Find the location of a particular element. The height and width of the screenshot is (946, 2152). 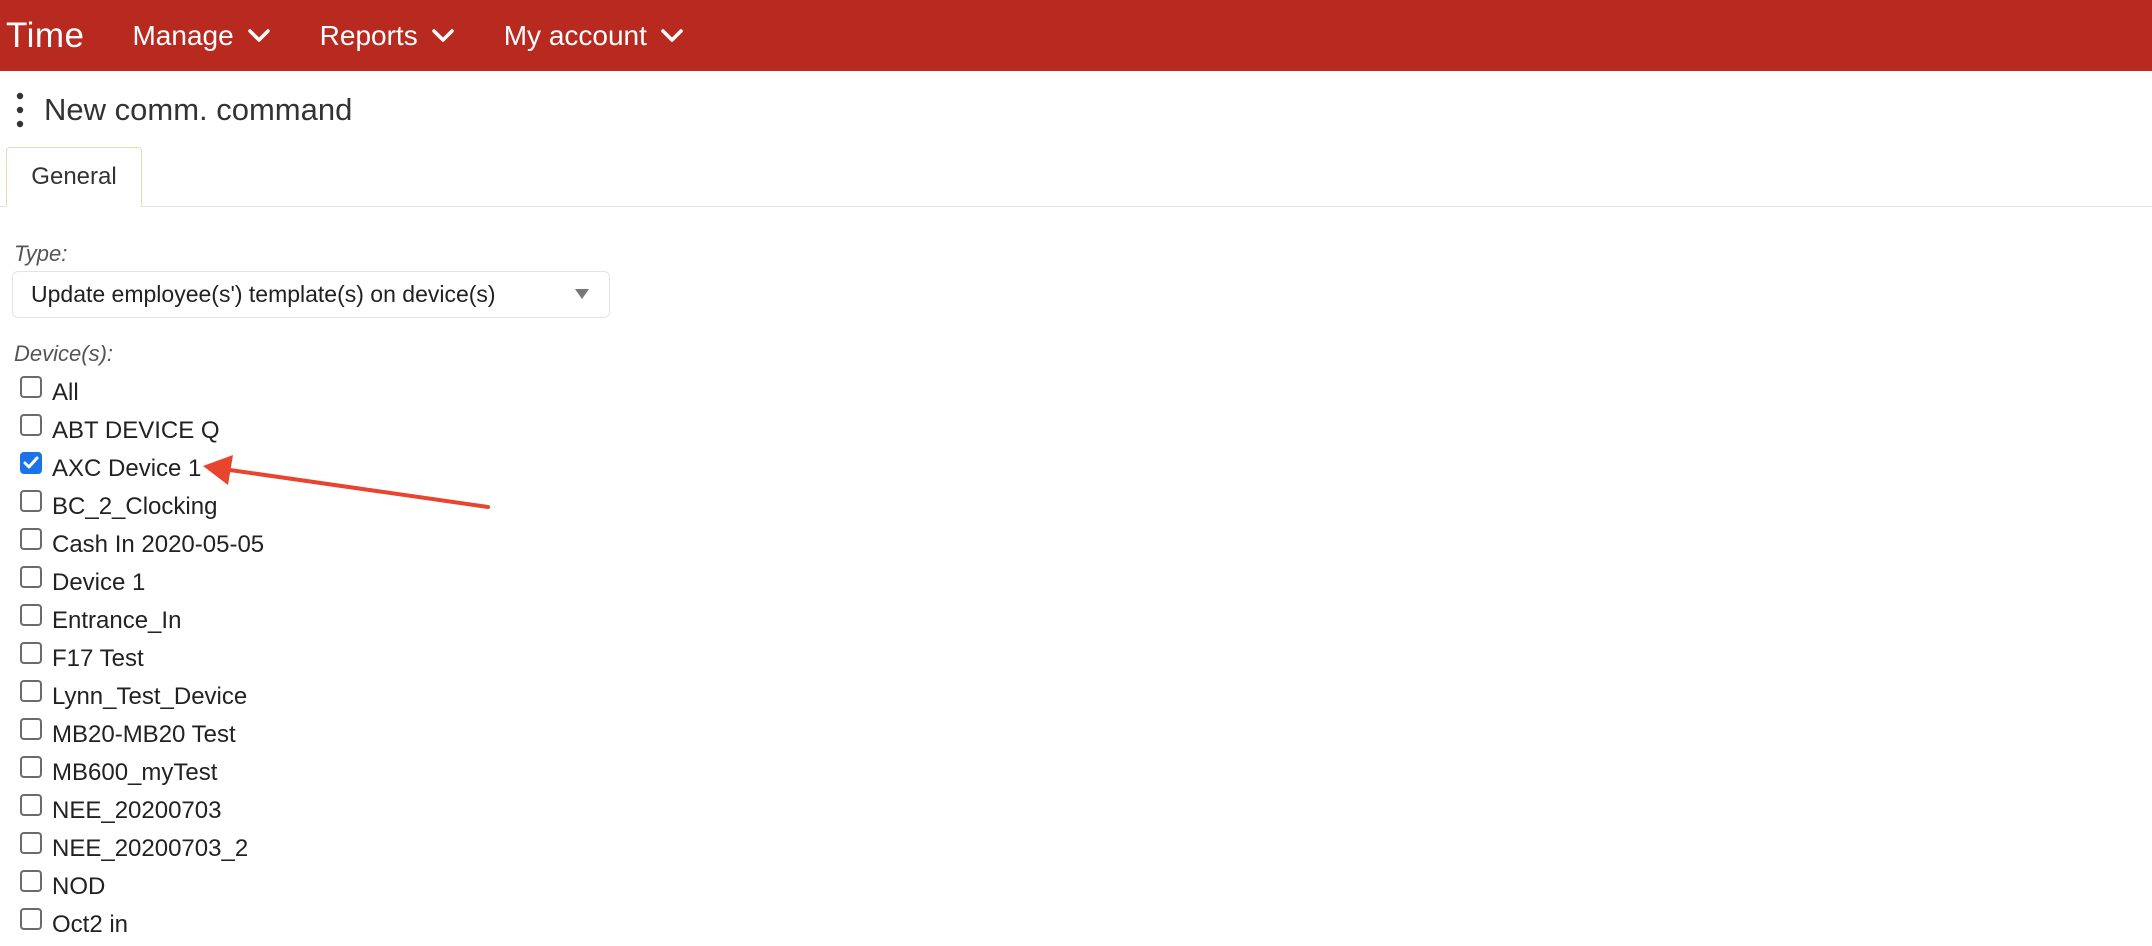

device-option-label: Device 1 is located at coordinates (99, 582).